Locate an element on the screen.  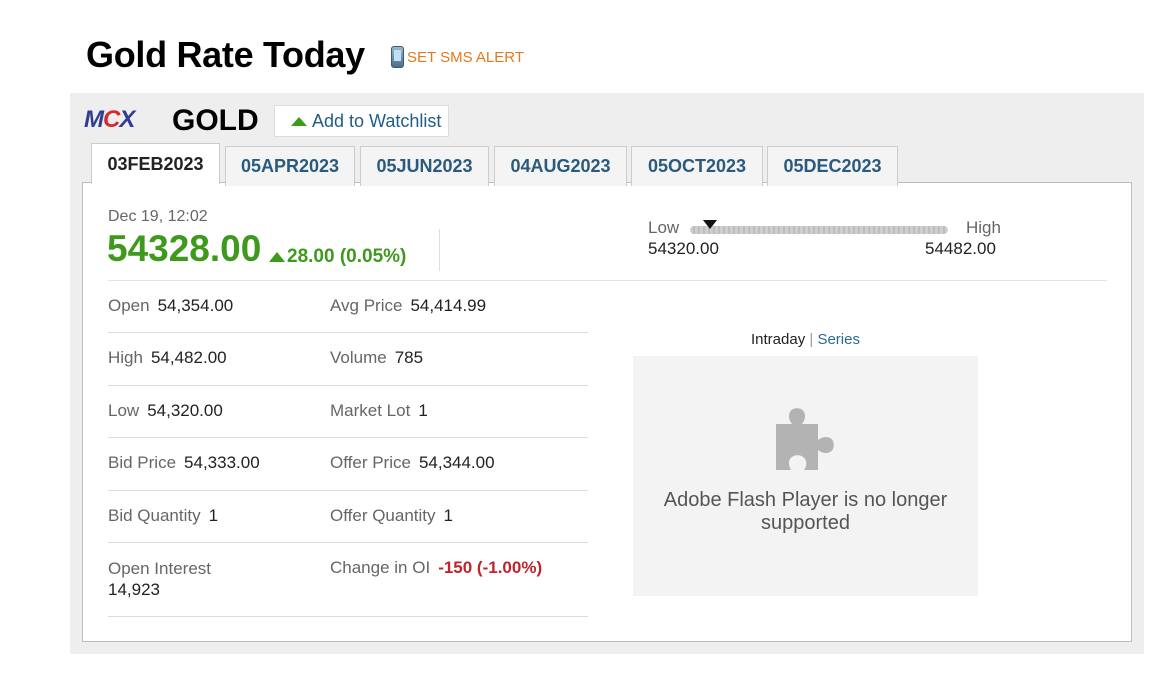
tab-05apr2023: 05APR2023 is located at coordinates (290, 166).